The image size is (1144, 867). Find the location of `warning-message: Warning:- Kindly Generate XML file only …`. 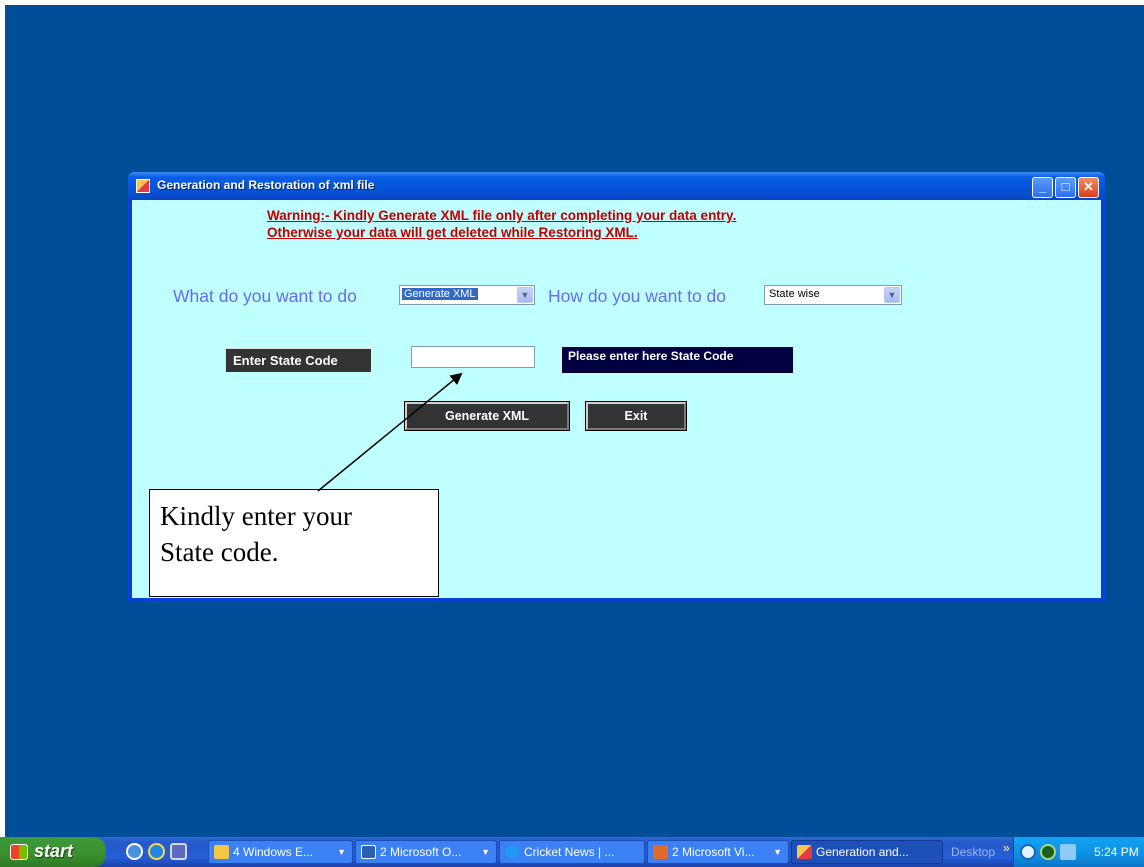

warning-message: Warning:- Kindly Generate XML file only … is located at coordinates (501, 224).